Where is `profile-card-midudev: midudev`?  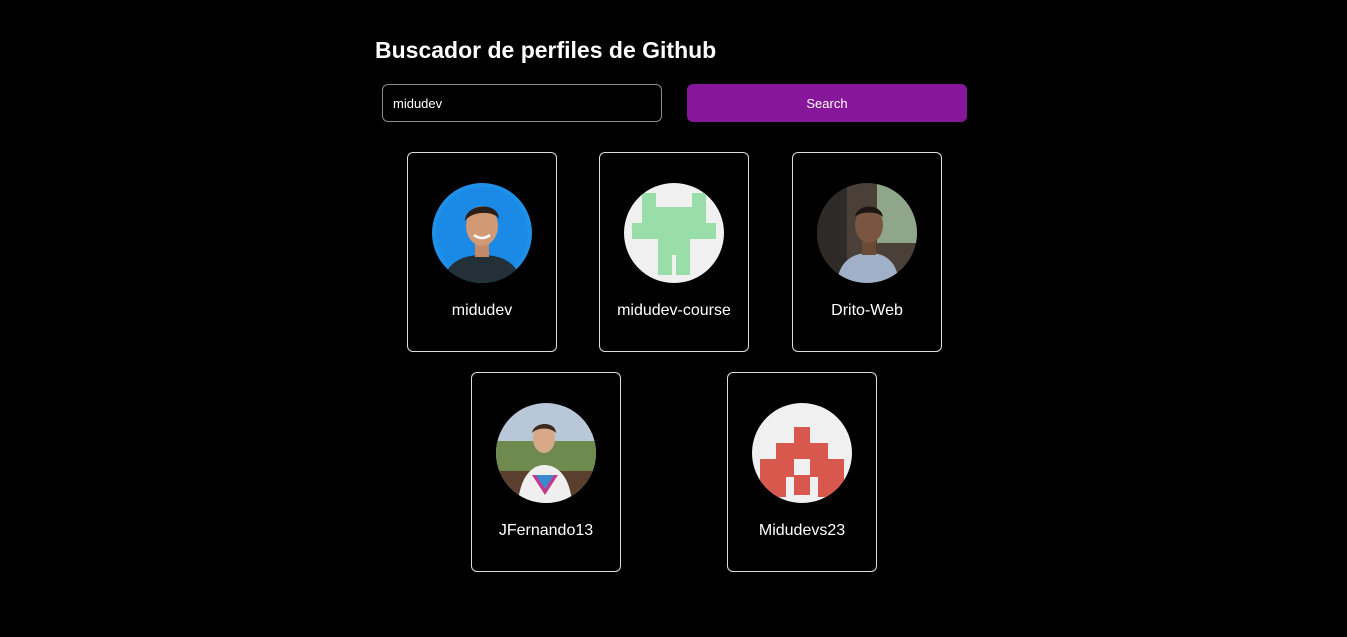
profile-card-midudev: midudev is located at coordinates (482, 252).